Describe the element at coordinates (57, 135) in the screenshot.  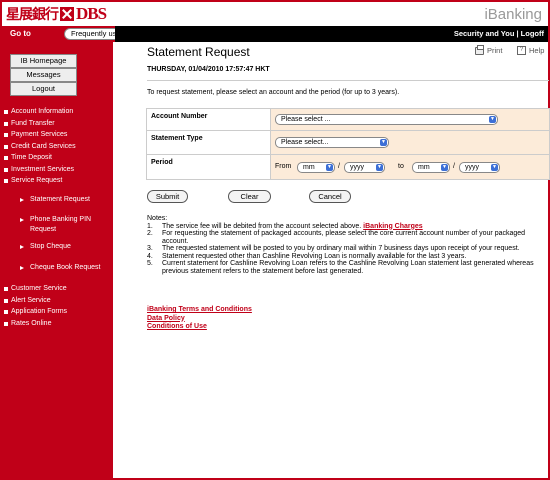
I see `sidebar-item-payment-services: Payment Services` at that location.